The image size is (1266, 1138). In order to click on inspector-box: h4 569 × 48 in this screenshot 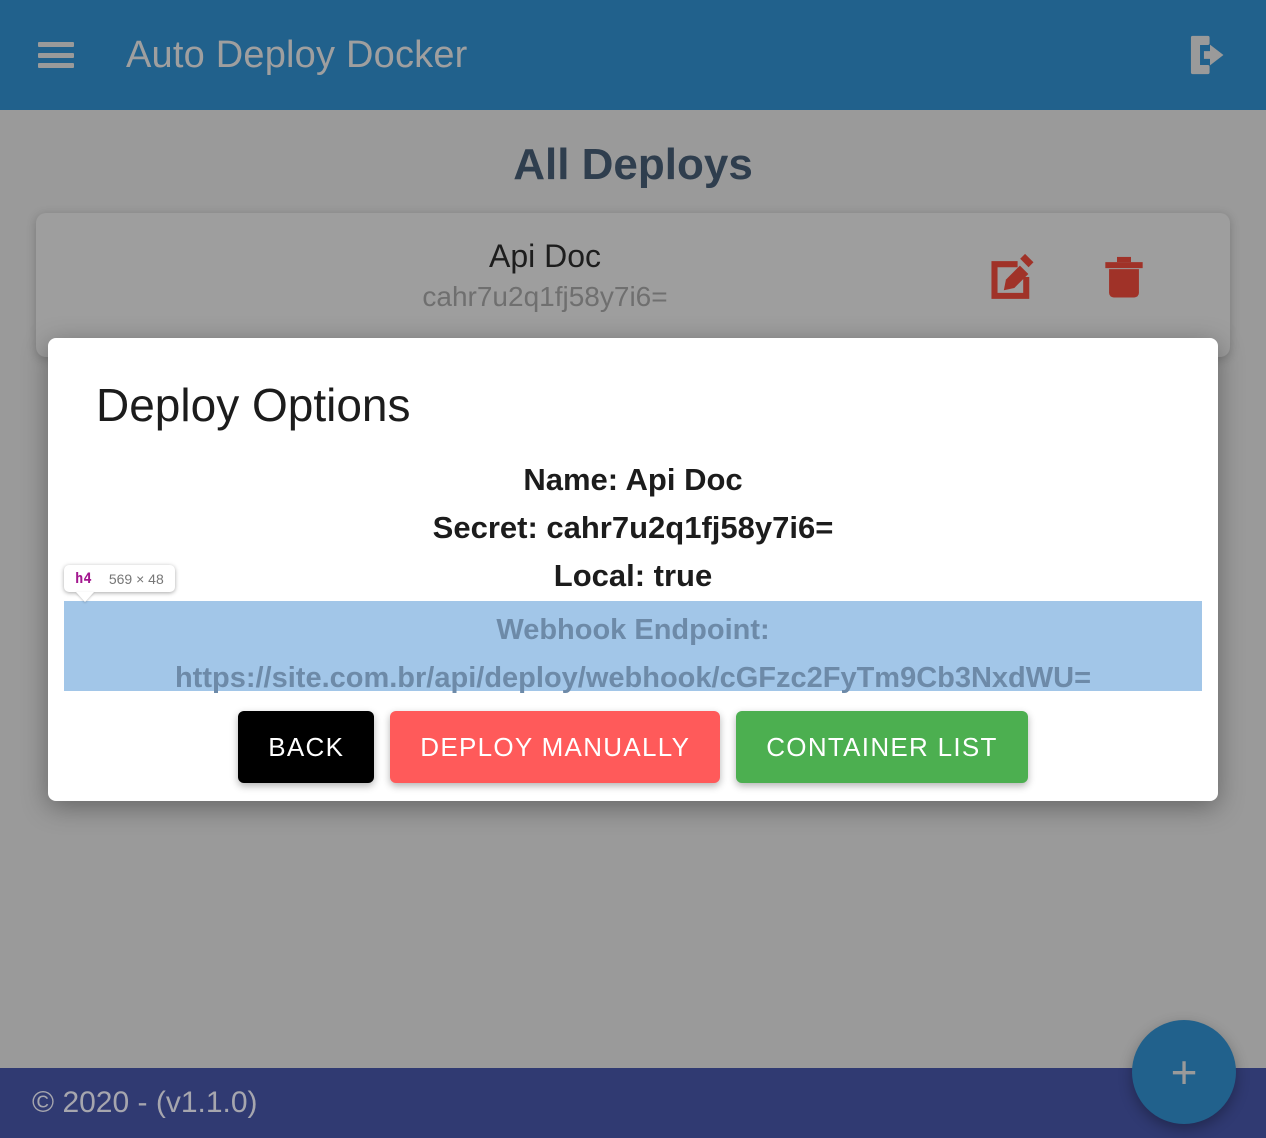, I will do `click(119, 578)`.